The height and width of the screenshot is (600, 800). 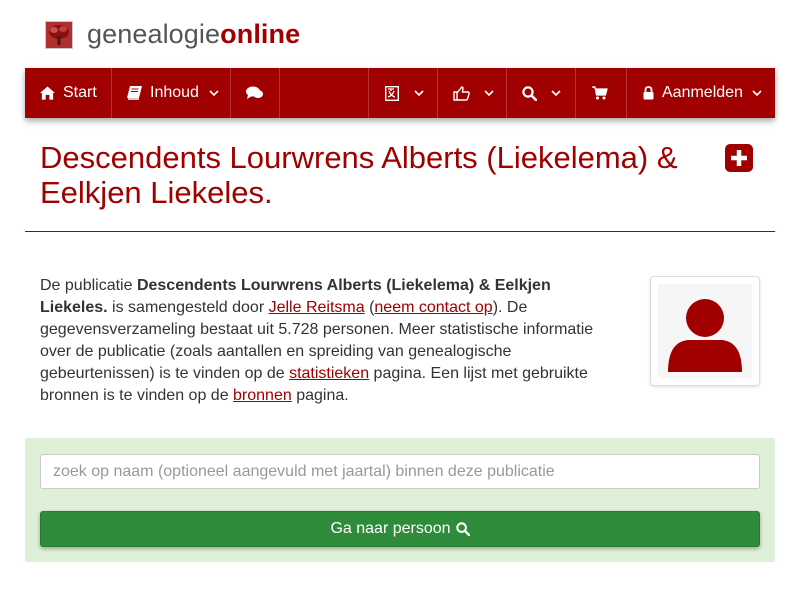 I want to click on translate-icon, so click(x=392, y=93).